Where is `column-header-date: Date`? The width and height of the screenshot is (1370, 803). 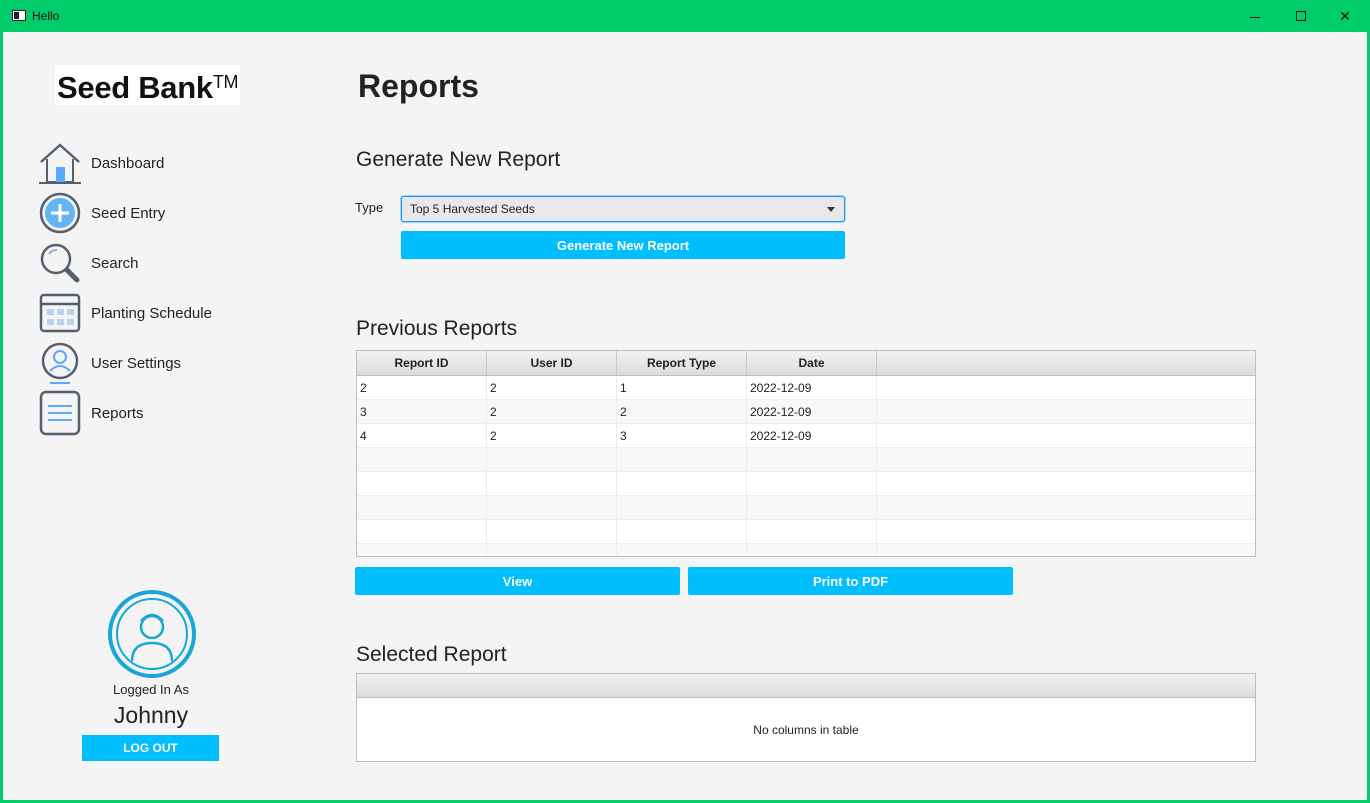 column-header-date: Date is located at coordinates (812, 363).